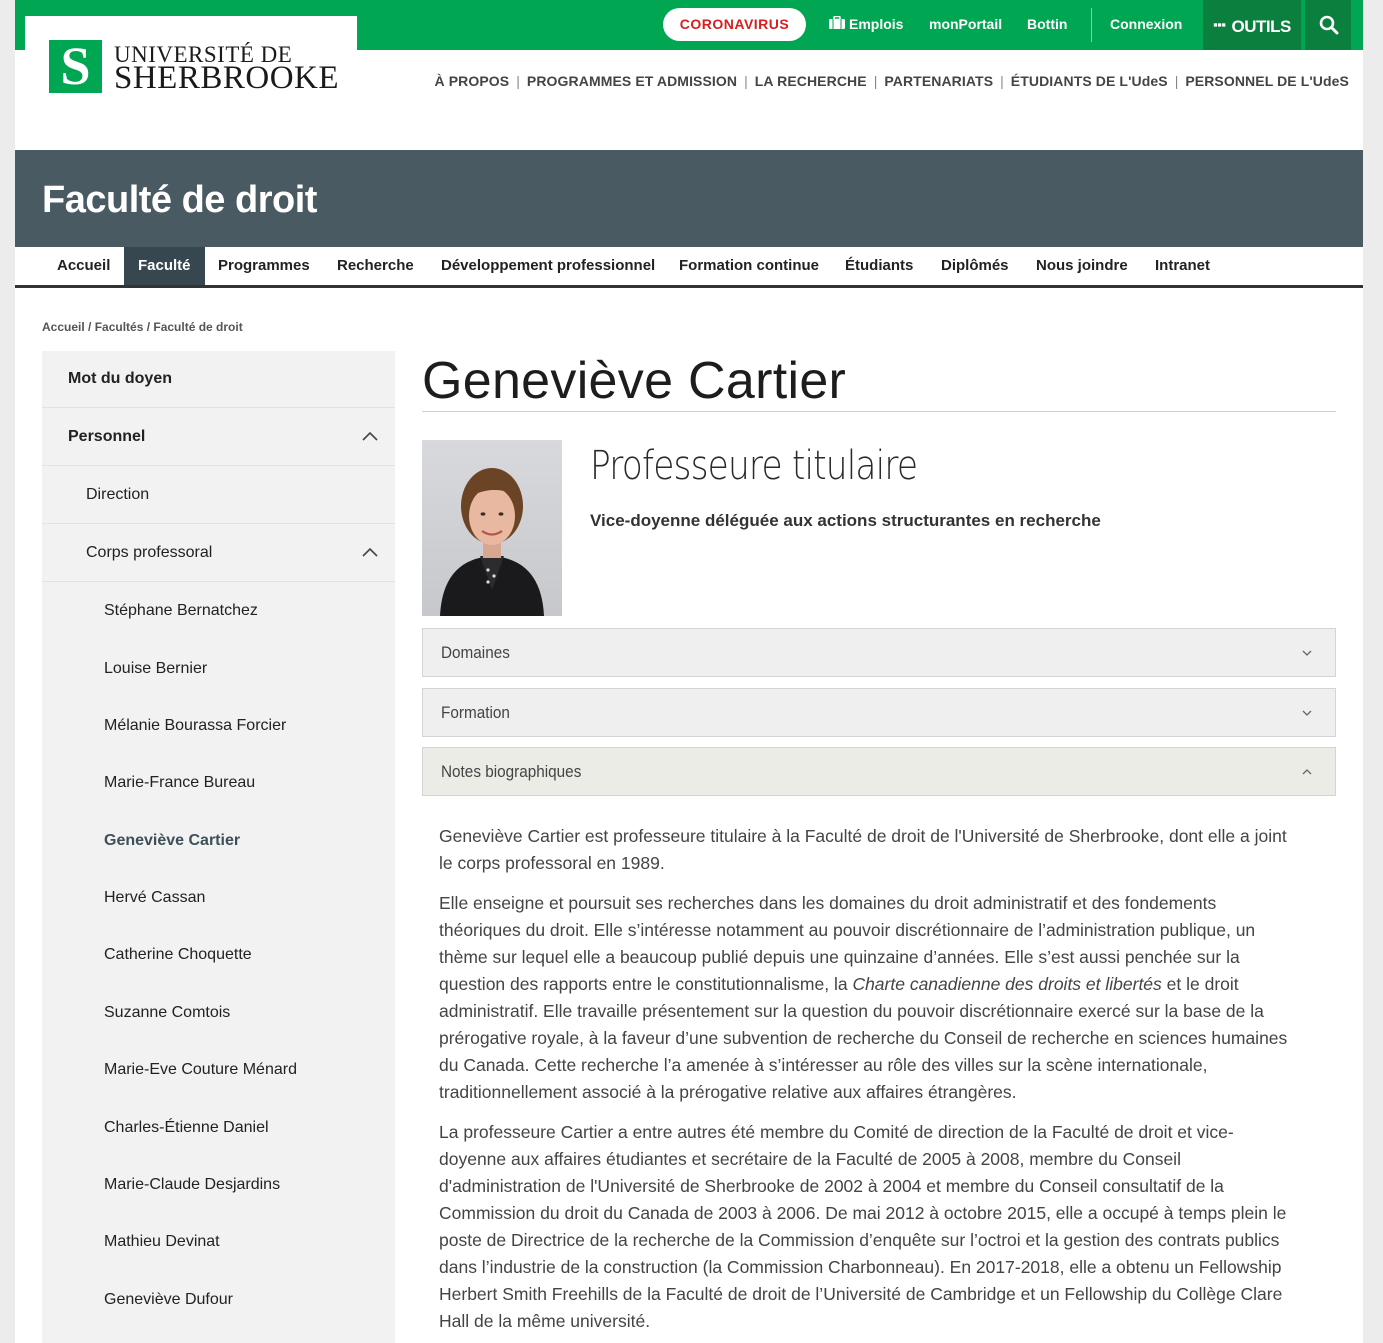 Image resolution: width=1383 pixels, height=1343 pixels. Describe the element at coordinates (965, 24) in the screenshot. I see `monportail-link: monPortail` at that location.